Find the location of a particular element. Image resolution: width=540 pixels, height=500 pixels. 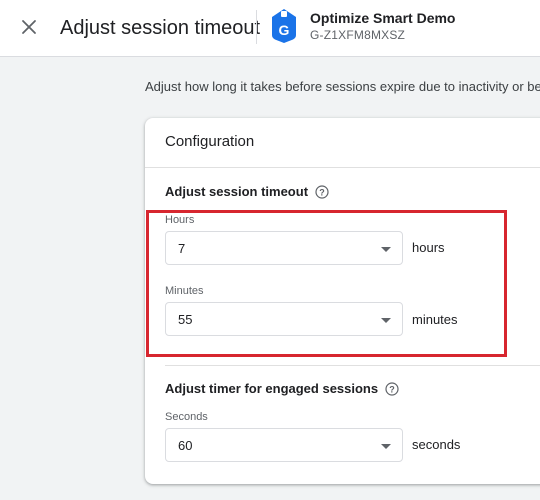

session-timeout-heading: Adjust session timeout ? is located at coordinates (247, 191).